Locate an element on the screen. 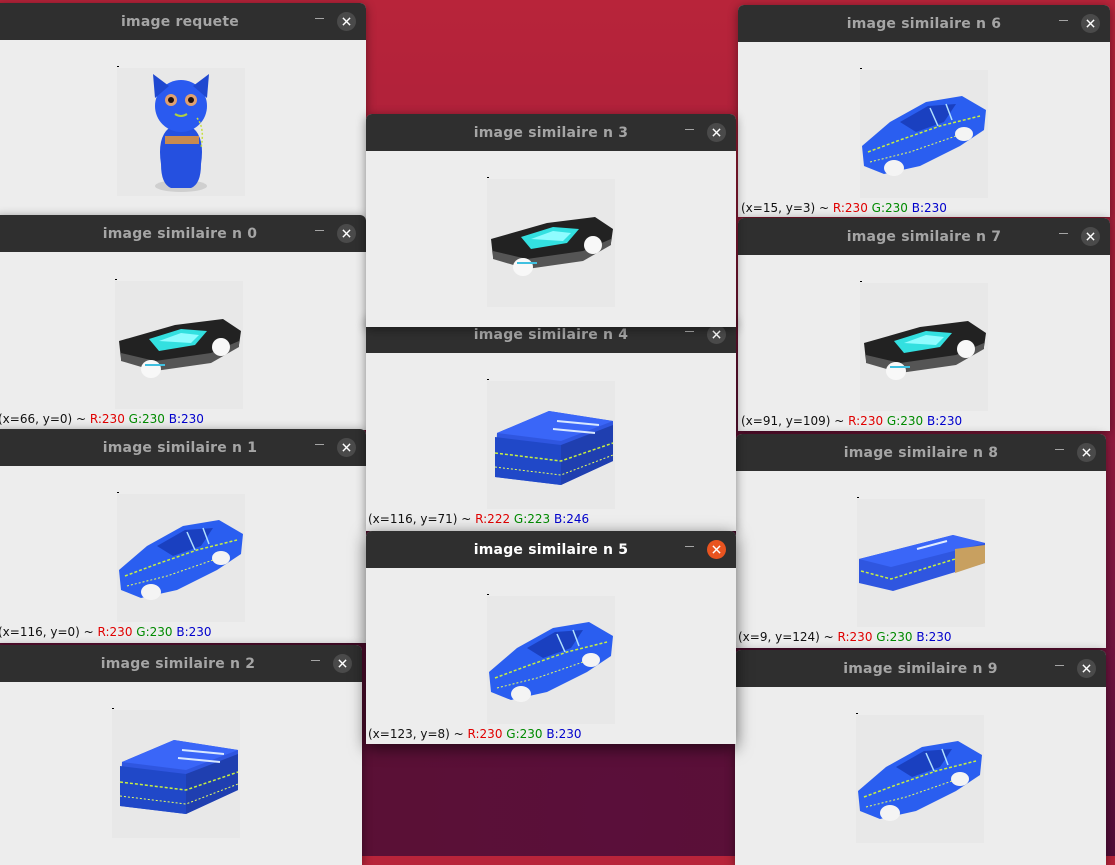  titlebar: image similaire n 8 is located at coordinates (921, 452).